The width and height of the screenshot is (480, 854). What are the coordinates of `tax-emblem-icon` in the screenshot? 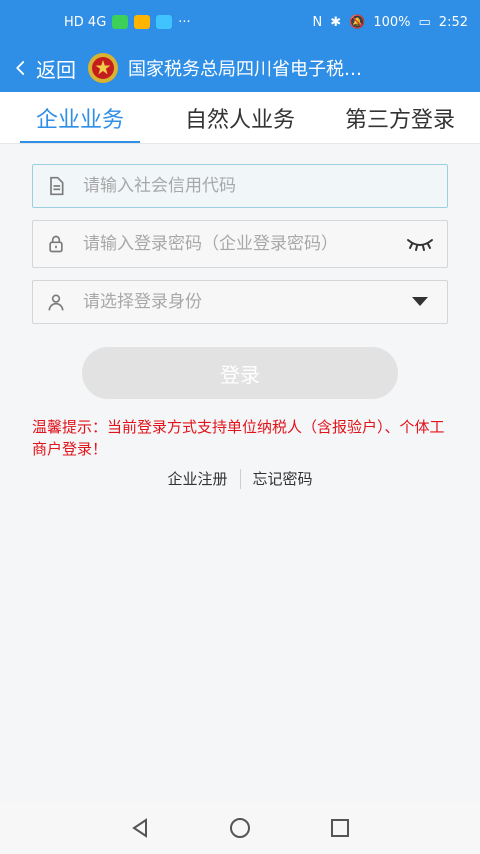 It's located at (103, 68).